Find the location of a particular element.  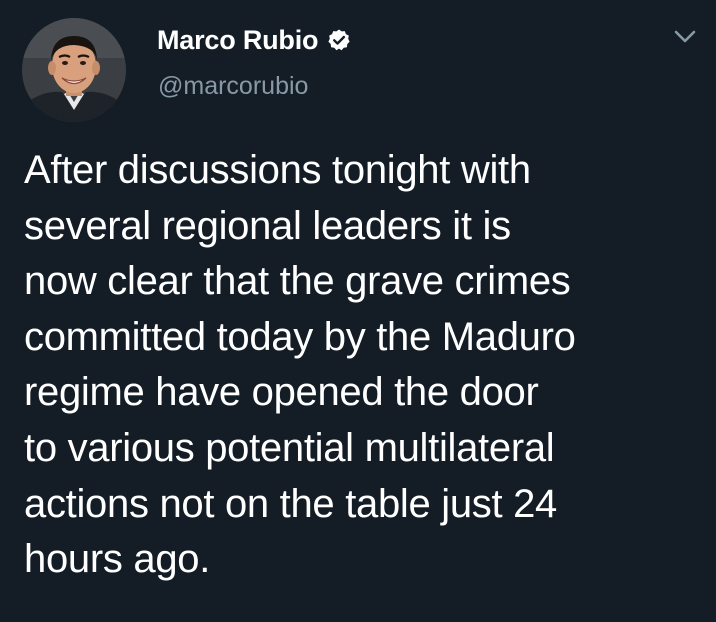

verified-badge-icon is located at coordinates (339, 40).